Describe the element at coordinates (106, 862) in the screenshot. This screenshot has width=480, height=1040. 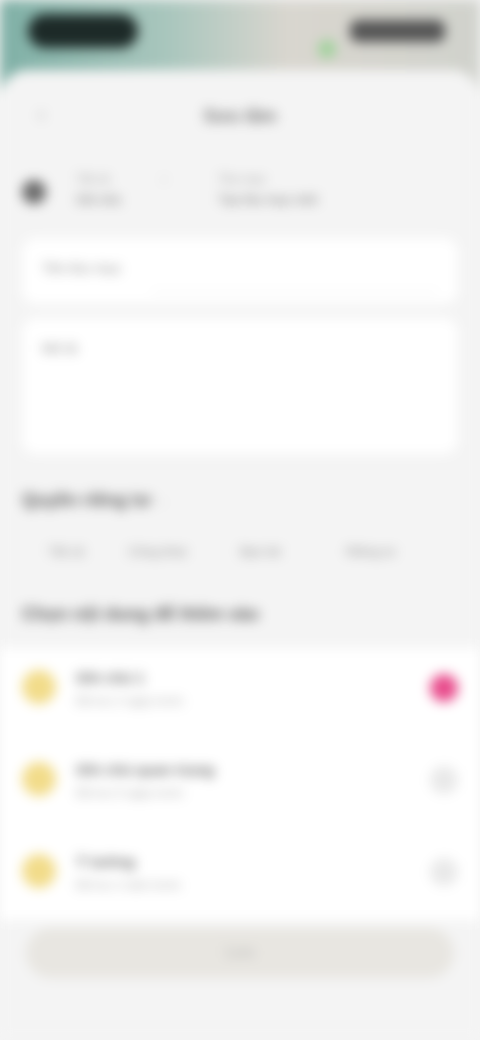
I see `item-title: Ý tưởng` at that location.